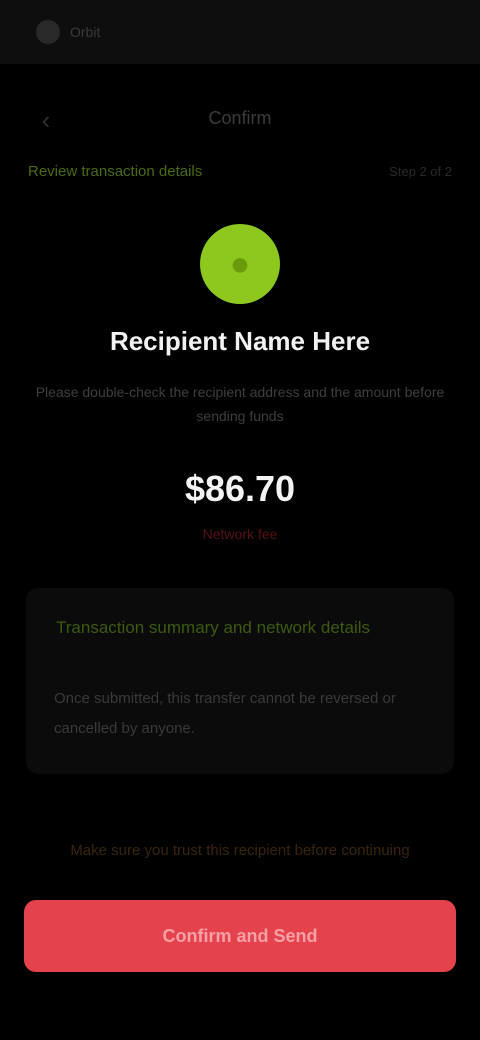 The height and width of the screenshot is (1040, 480). What do you see at coordinates (240, 534) in the screenshot?
I see `amount-subtext: Network fee` at bounding box center [240, 534].